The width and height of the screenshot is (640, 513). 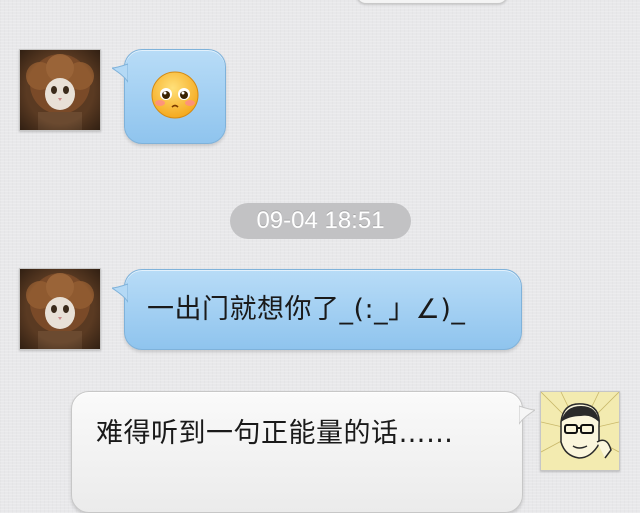 I want to click on incoming-text-bubble: 一出门就想你了_(:_」∠)_, so click(x=317, y=309).